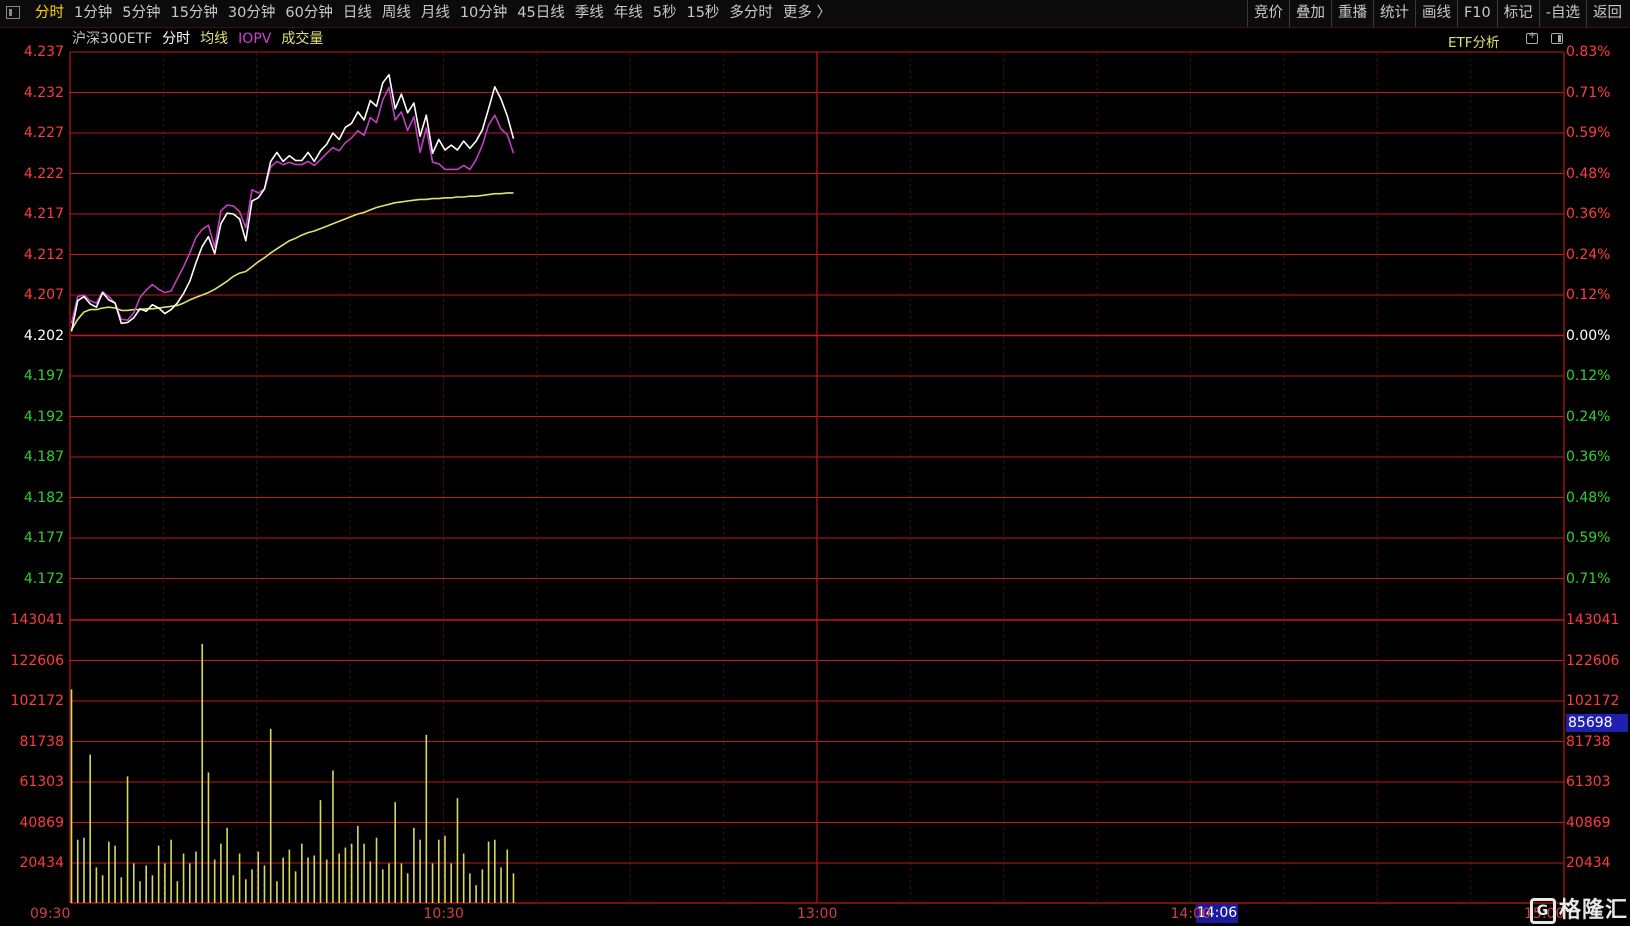 The width and height of the screenshot is (1630, 926). I want to click on period-tab: 5分钟, so click(141, 13).